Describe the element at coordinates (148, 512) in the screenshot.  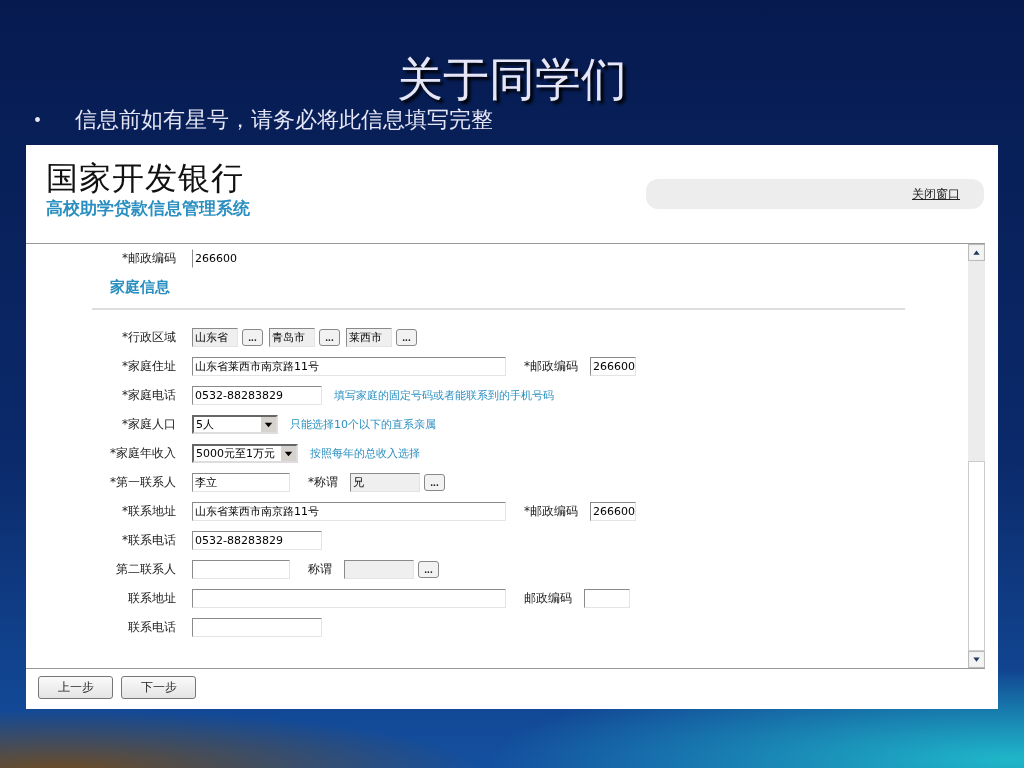
I see `field-label: *联系地址` at that location.